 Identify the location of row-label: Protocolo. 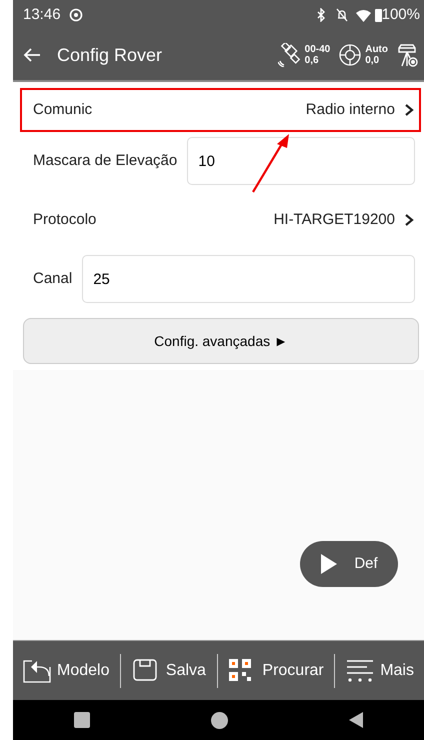
(65, 220).